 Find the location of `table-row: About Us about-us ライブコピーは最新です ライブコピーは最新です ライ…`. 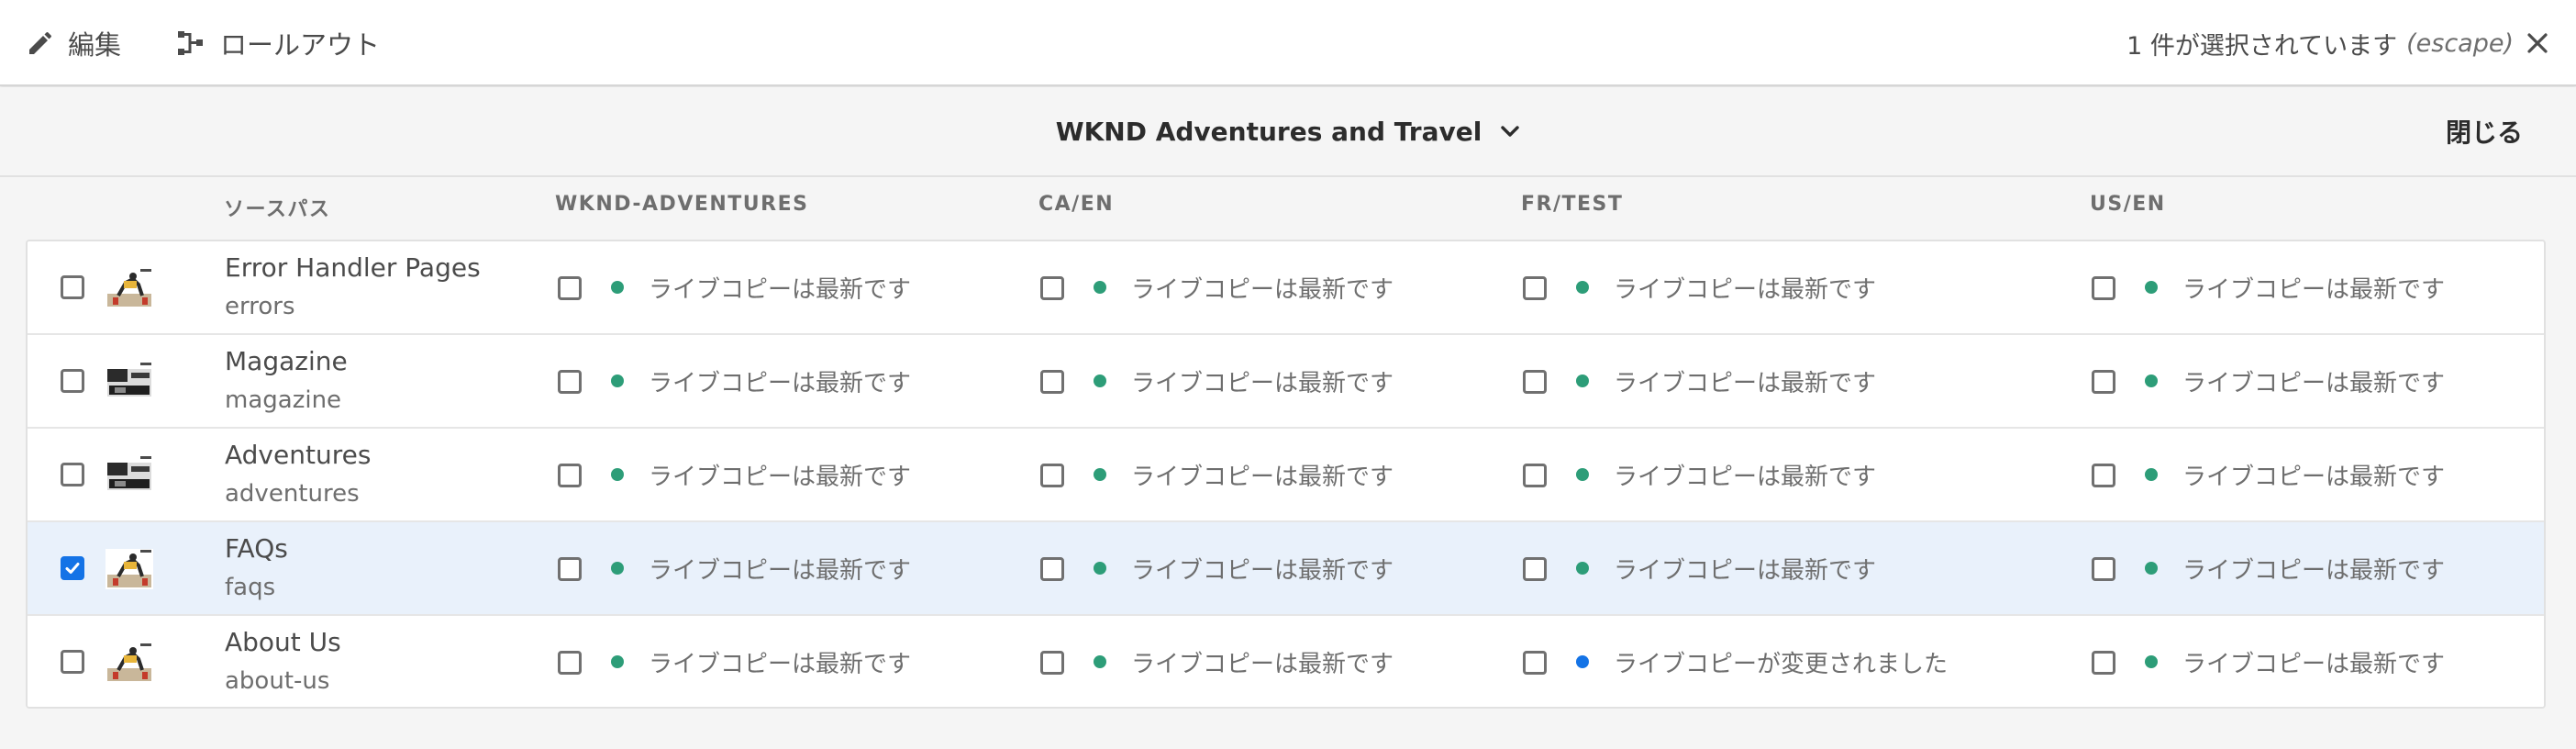

table-row: About Us about-us ライブコピーは最新です ライブコピーは最新です ライ… is located at coordinates (1286, 661).